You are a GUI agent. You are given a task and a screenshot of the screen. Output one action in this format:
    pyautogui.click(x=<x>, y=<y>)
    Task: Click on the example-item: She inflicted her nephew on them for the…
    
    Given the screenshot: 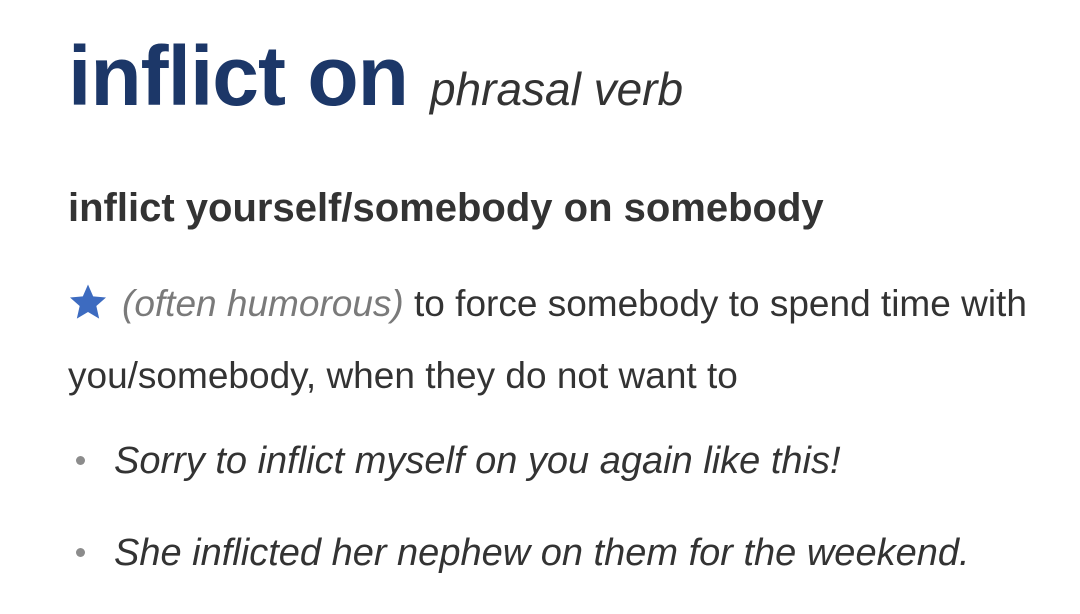 What is the action you would take?
    pyautogui.click(x=523, y=568)
    